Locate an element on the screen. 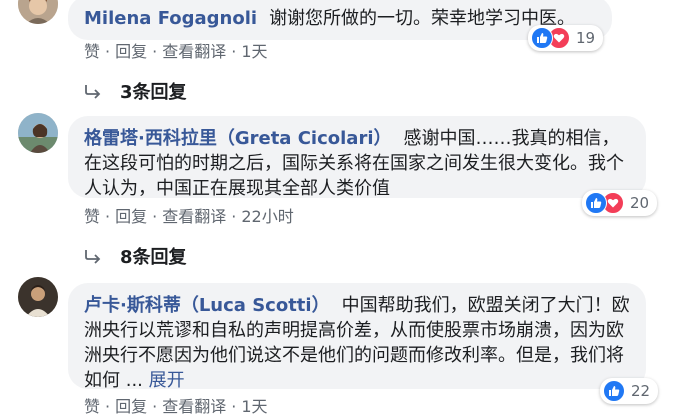  comment-author: 格雷塔·西科拉里（Greta Cicolari） is located at coordinates (238, 138).